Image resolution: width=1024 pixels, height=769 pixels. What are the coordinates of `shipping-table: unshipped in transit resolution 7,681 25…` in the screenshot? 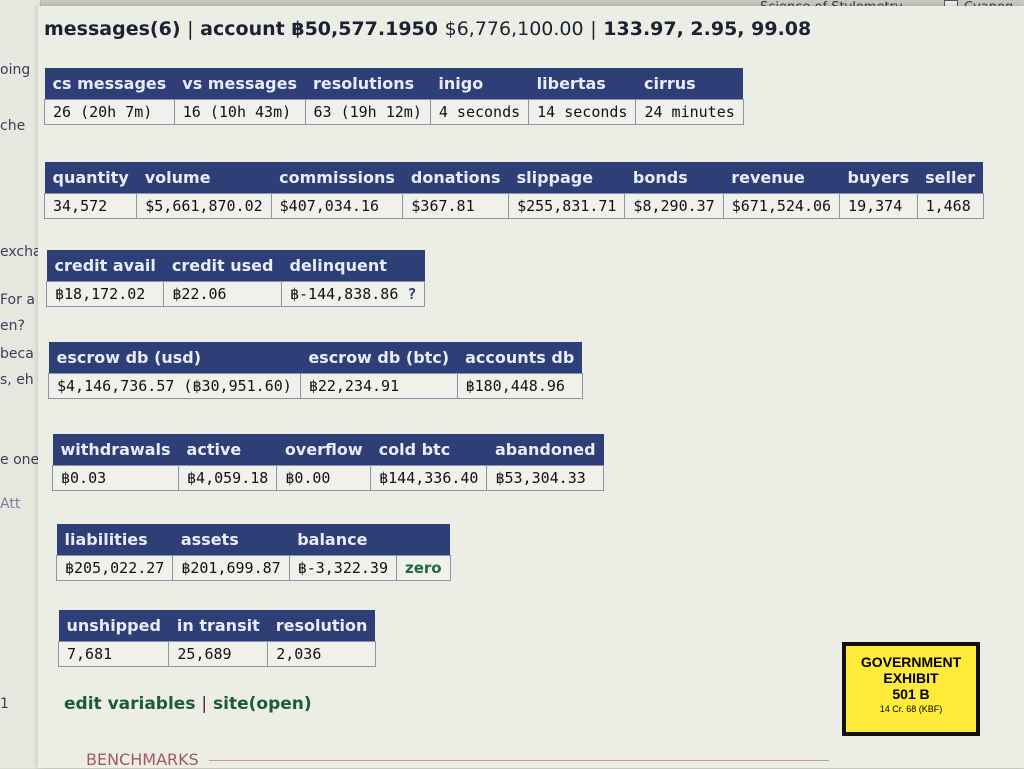 It's located at (216, 638).